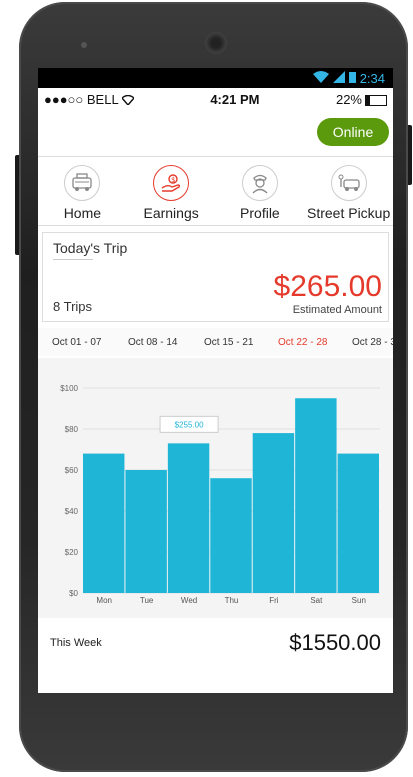  Describe the element at coordinates (259, 183) in the screenshot. I see `driver-icon` at that location.